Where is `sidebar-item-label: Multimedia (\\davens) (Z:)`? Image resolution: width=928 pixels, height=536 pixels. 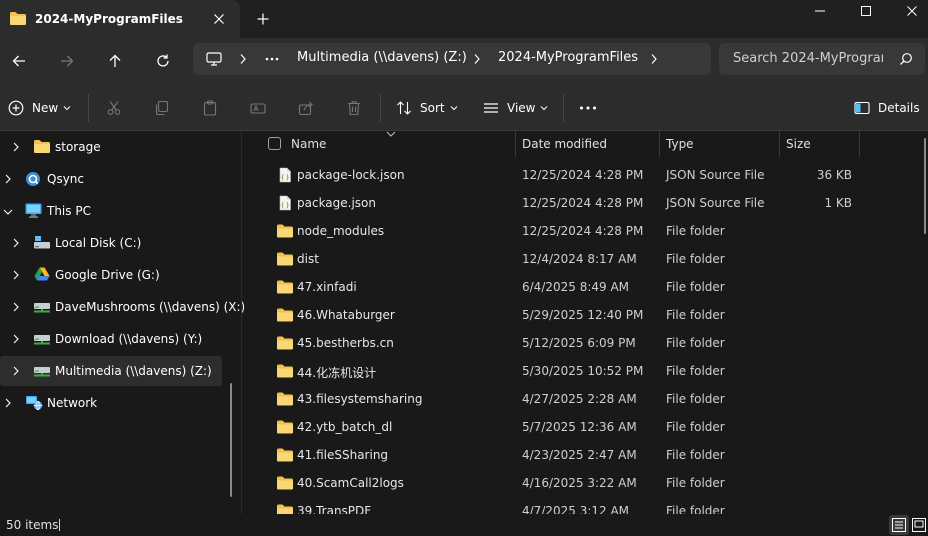
sidebar-item-label: Multimedia (\\davens) (Z:) is located at coordinates (133, 371).